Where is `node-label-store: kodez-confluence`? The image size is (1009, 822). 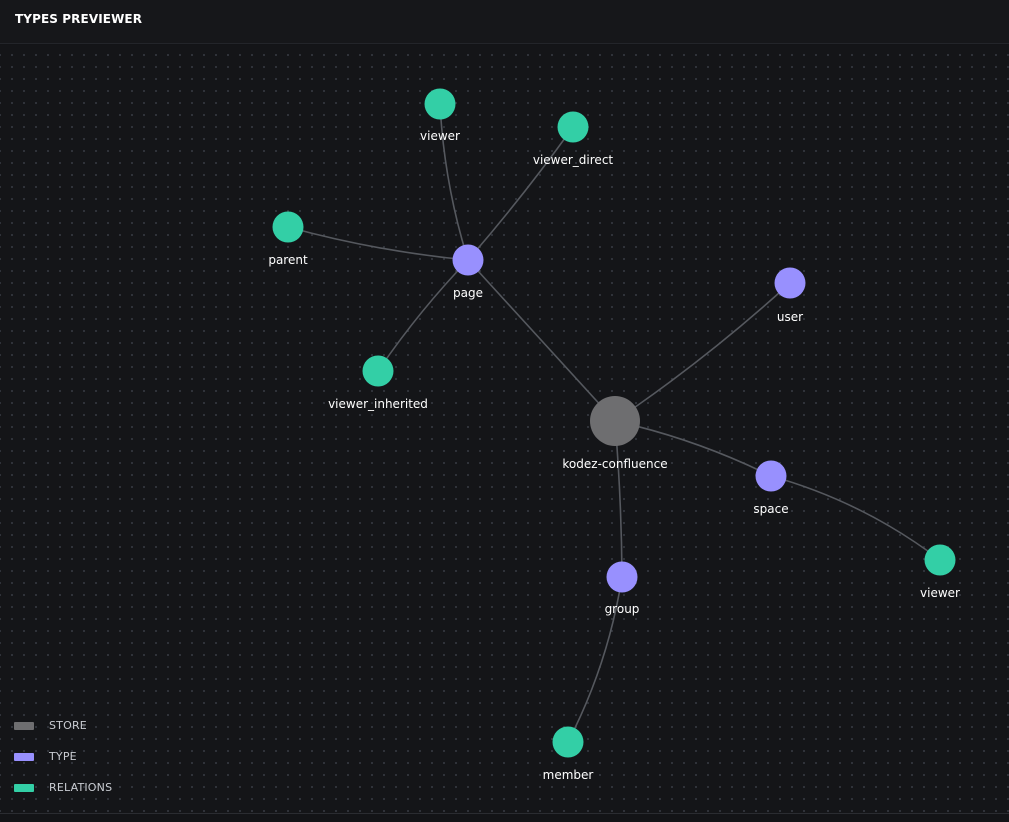 node-label-store: kodez-confluence is located at coordinates (614, 464).